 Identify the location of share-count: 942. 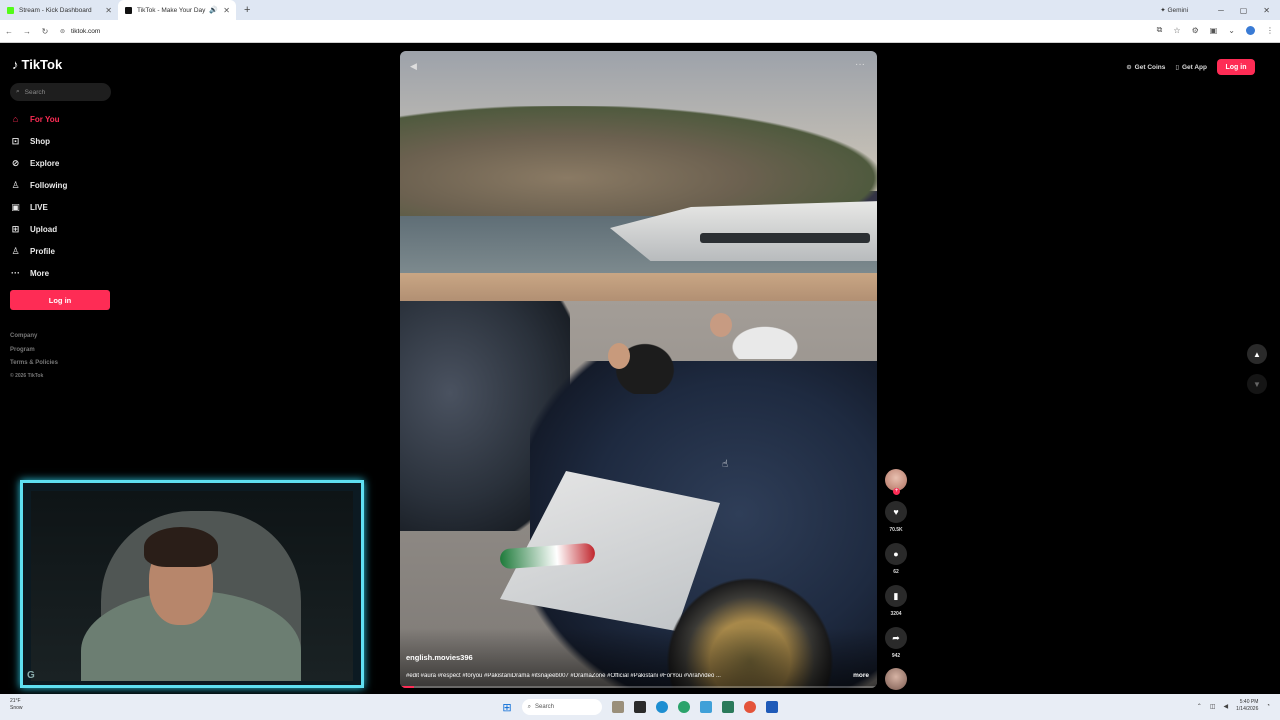
(896, 656).